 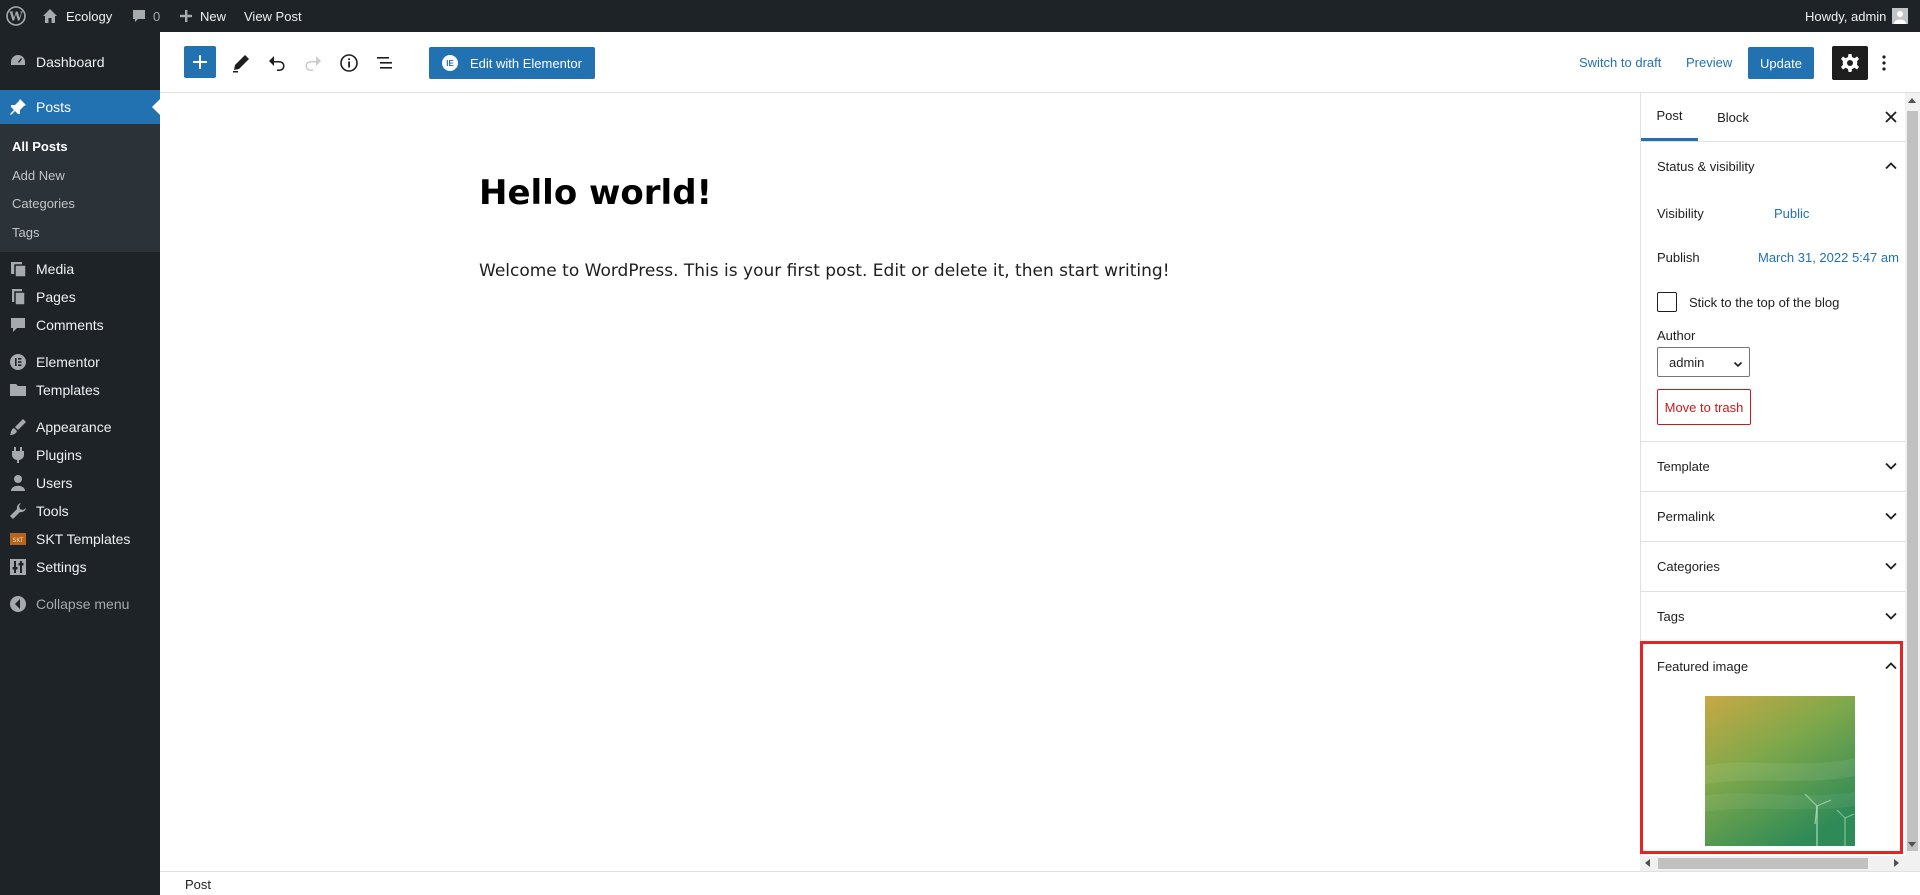 What do you see at coordinates (1704, 407) in the screenshot?
I see `move-to-trash-button: Move to trash` at bounding box center [1704, 407].